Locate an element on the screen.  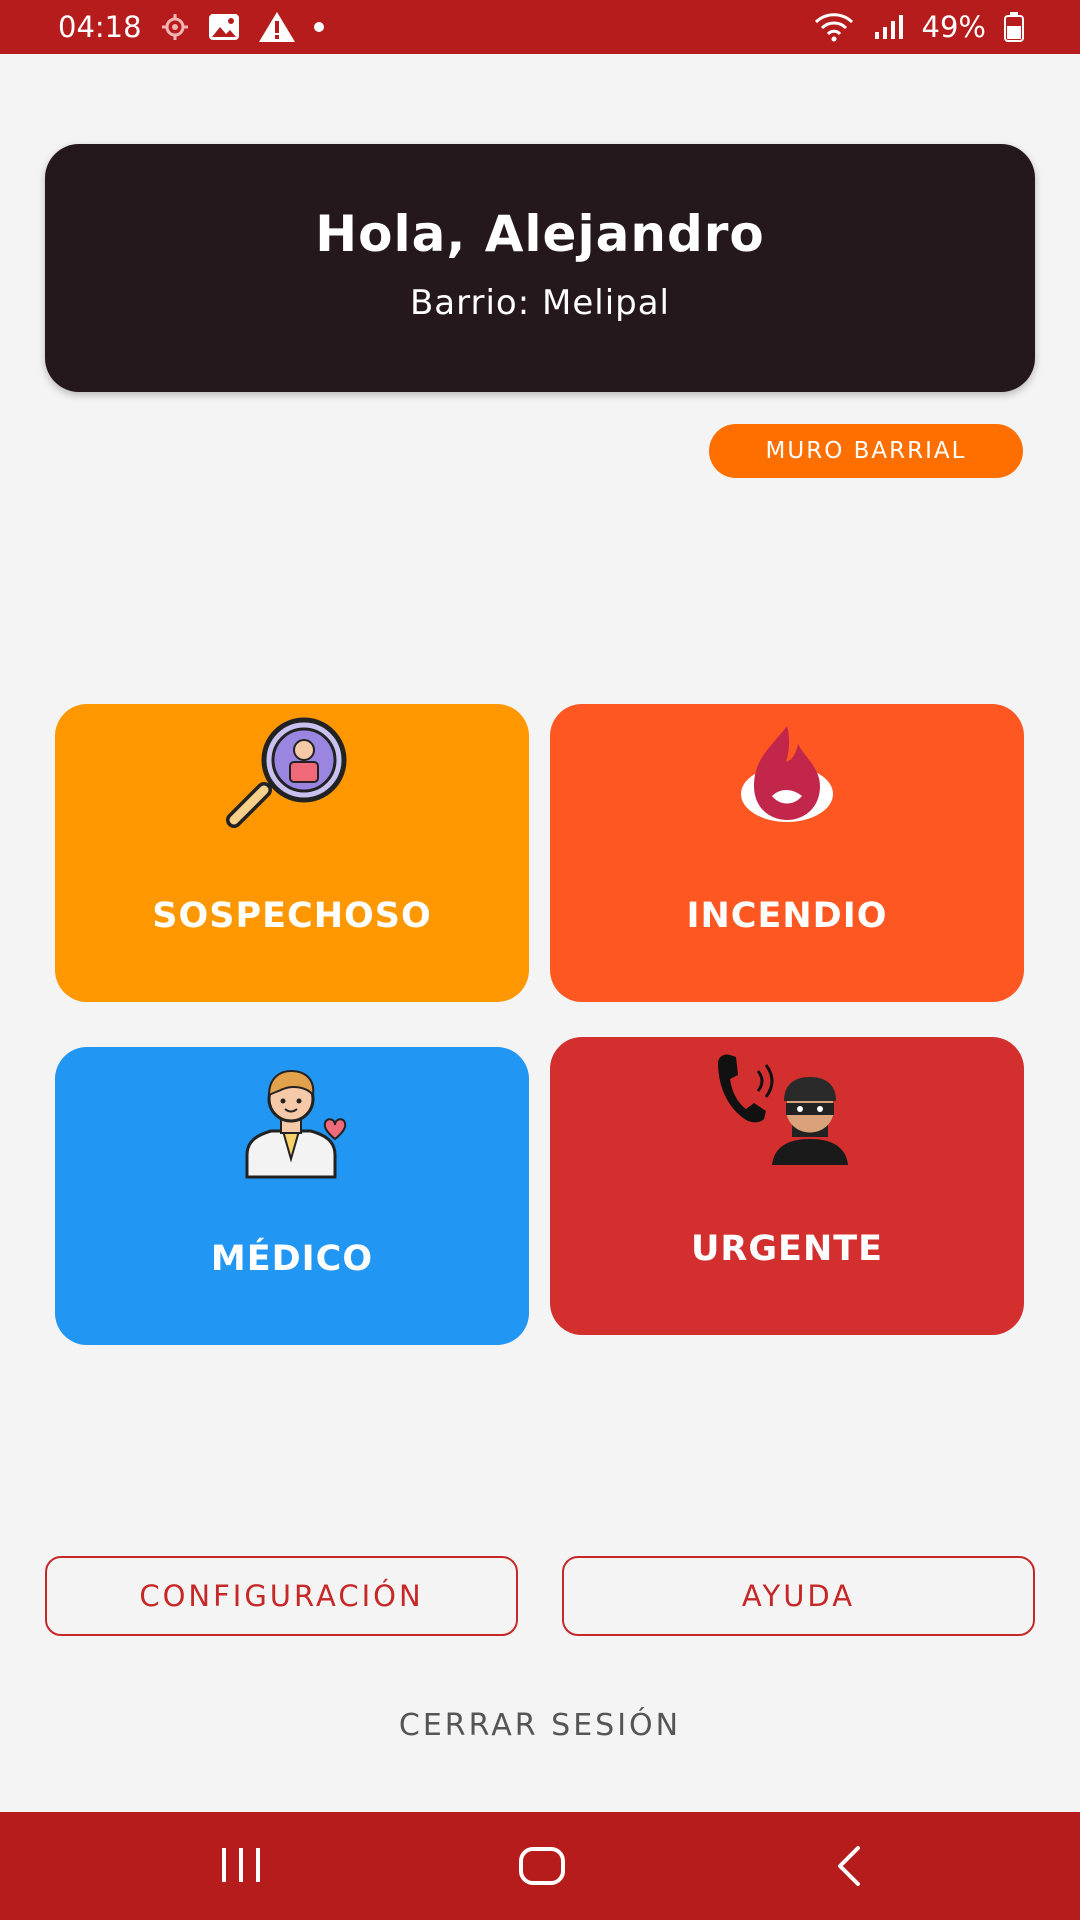
tile-label: SOSPECHOSO is located at coordinates (292, 916).